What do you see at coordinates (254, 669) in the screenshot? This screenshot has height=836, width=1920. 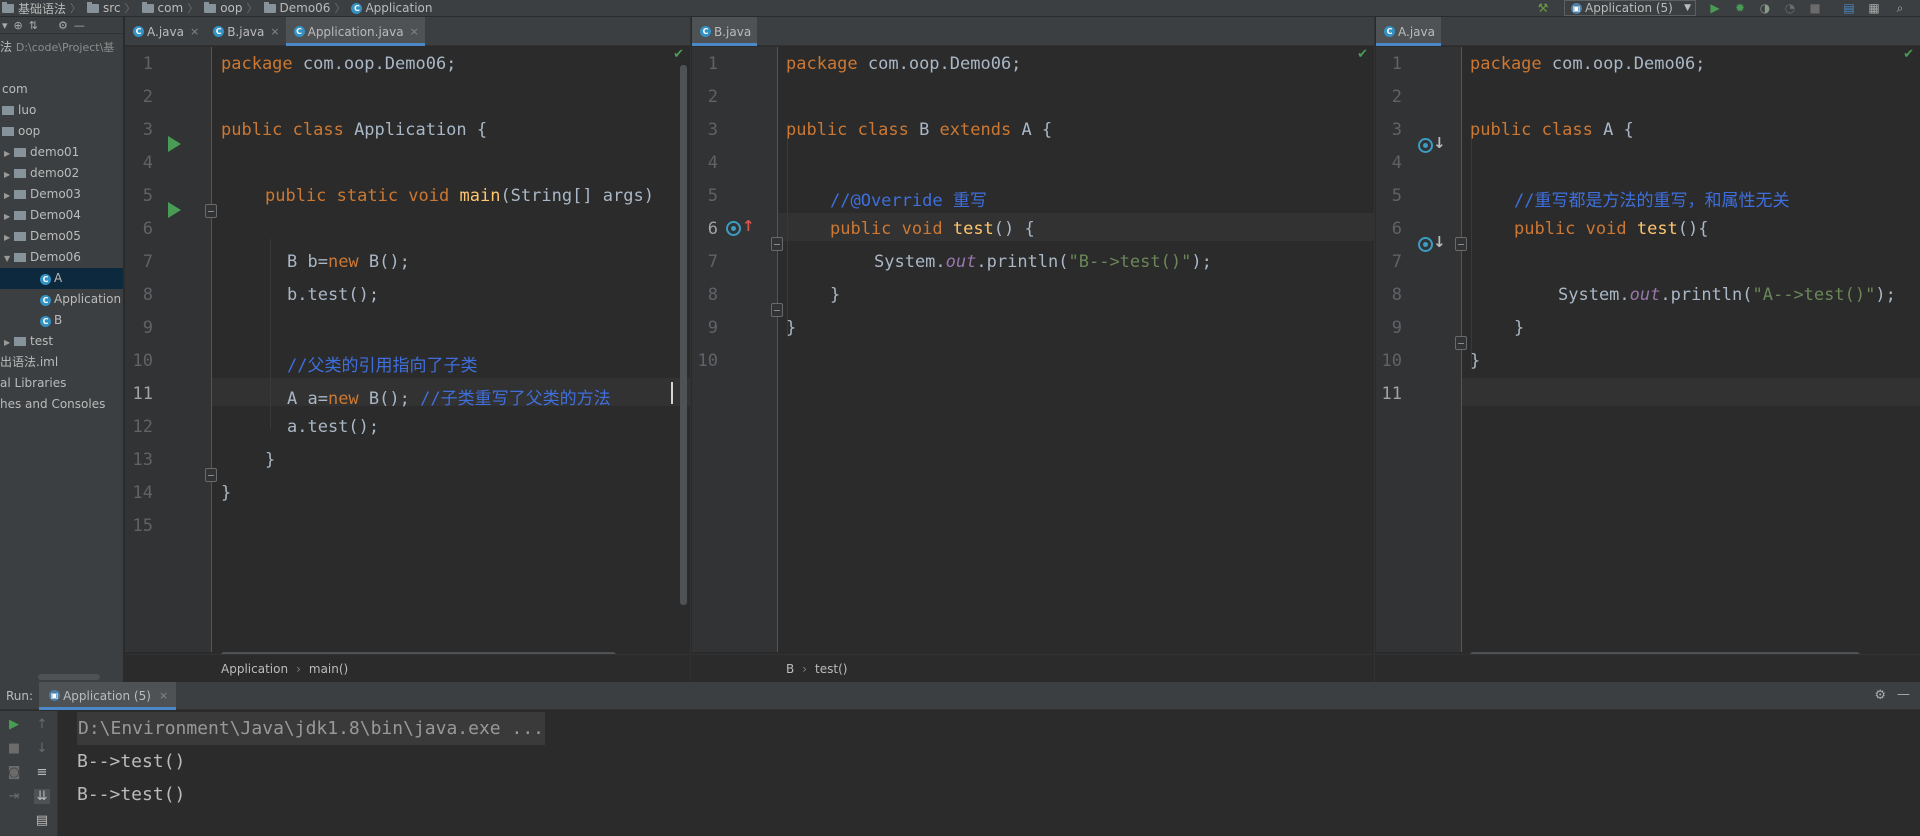 I see `breadcrumb-class: Application` at bounding box center [254, 669].